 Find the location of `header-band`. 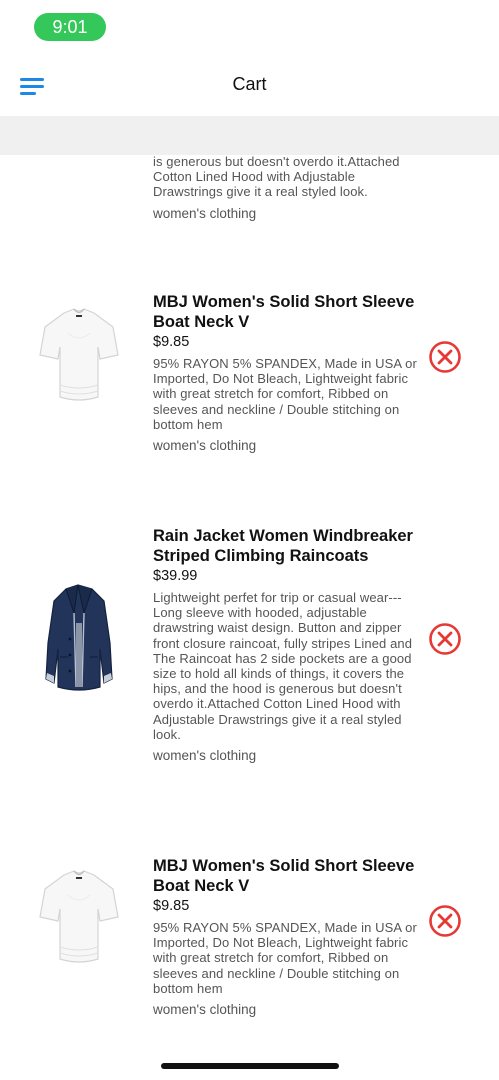

header-band is located at coordinates (249, 135).